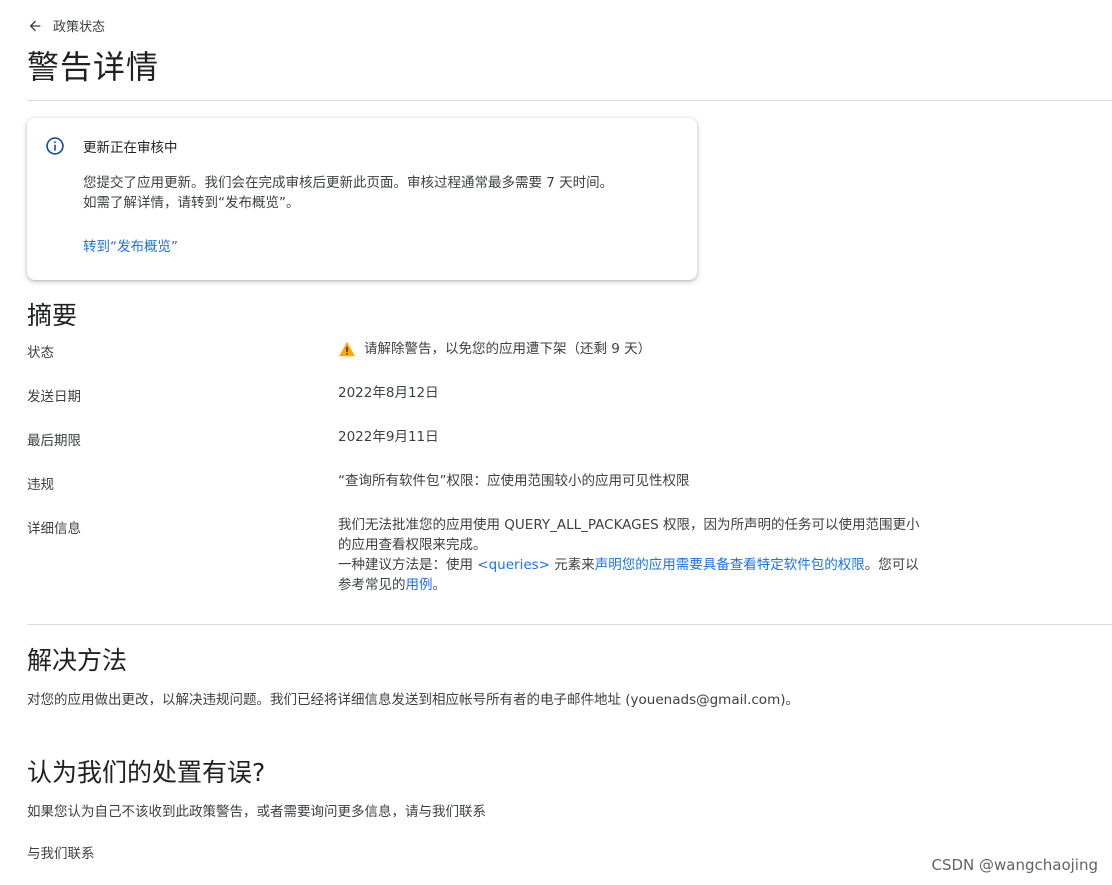  I want to click on notice-body-line: 如需了解详情，请转到“发布概览”。, so click(191, 203).